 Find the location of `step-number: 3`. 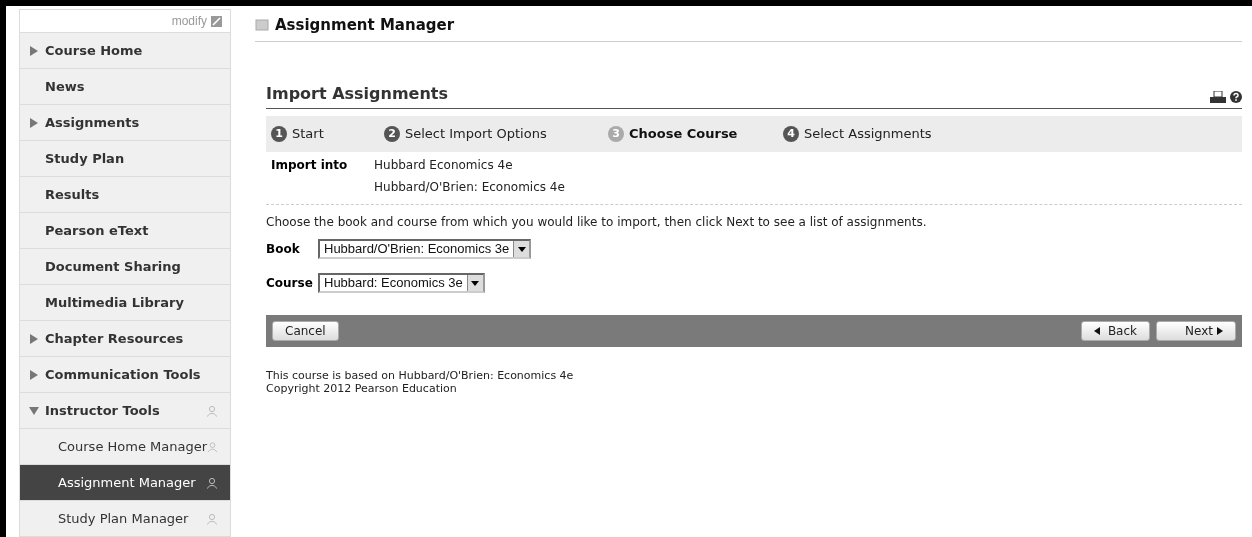

step-number: 3 is located at coordinates (616, 134).